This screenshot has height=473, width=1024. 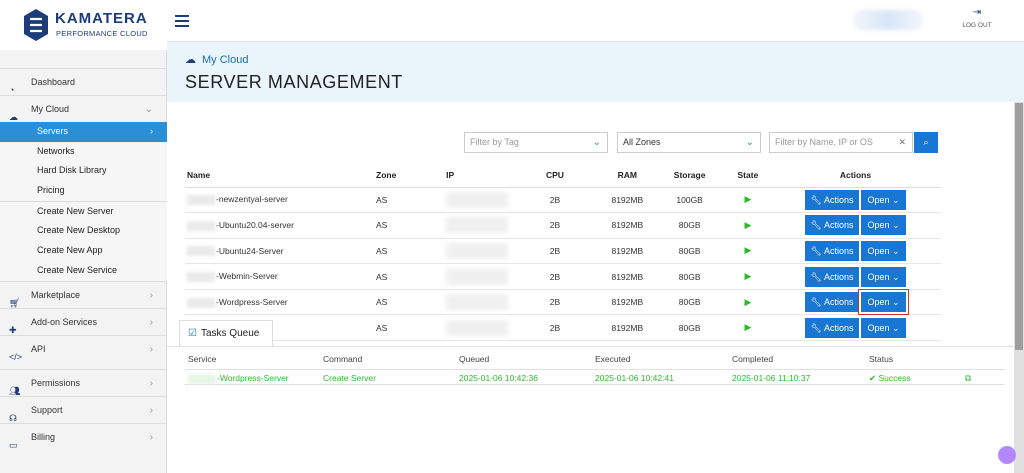 What do you see at coordinates (226, 333) in the screenshot?
I see `tasks-queue-tab: ☑ Tasks Queue` at bounding box center [226, 333].